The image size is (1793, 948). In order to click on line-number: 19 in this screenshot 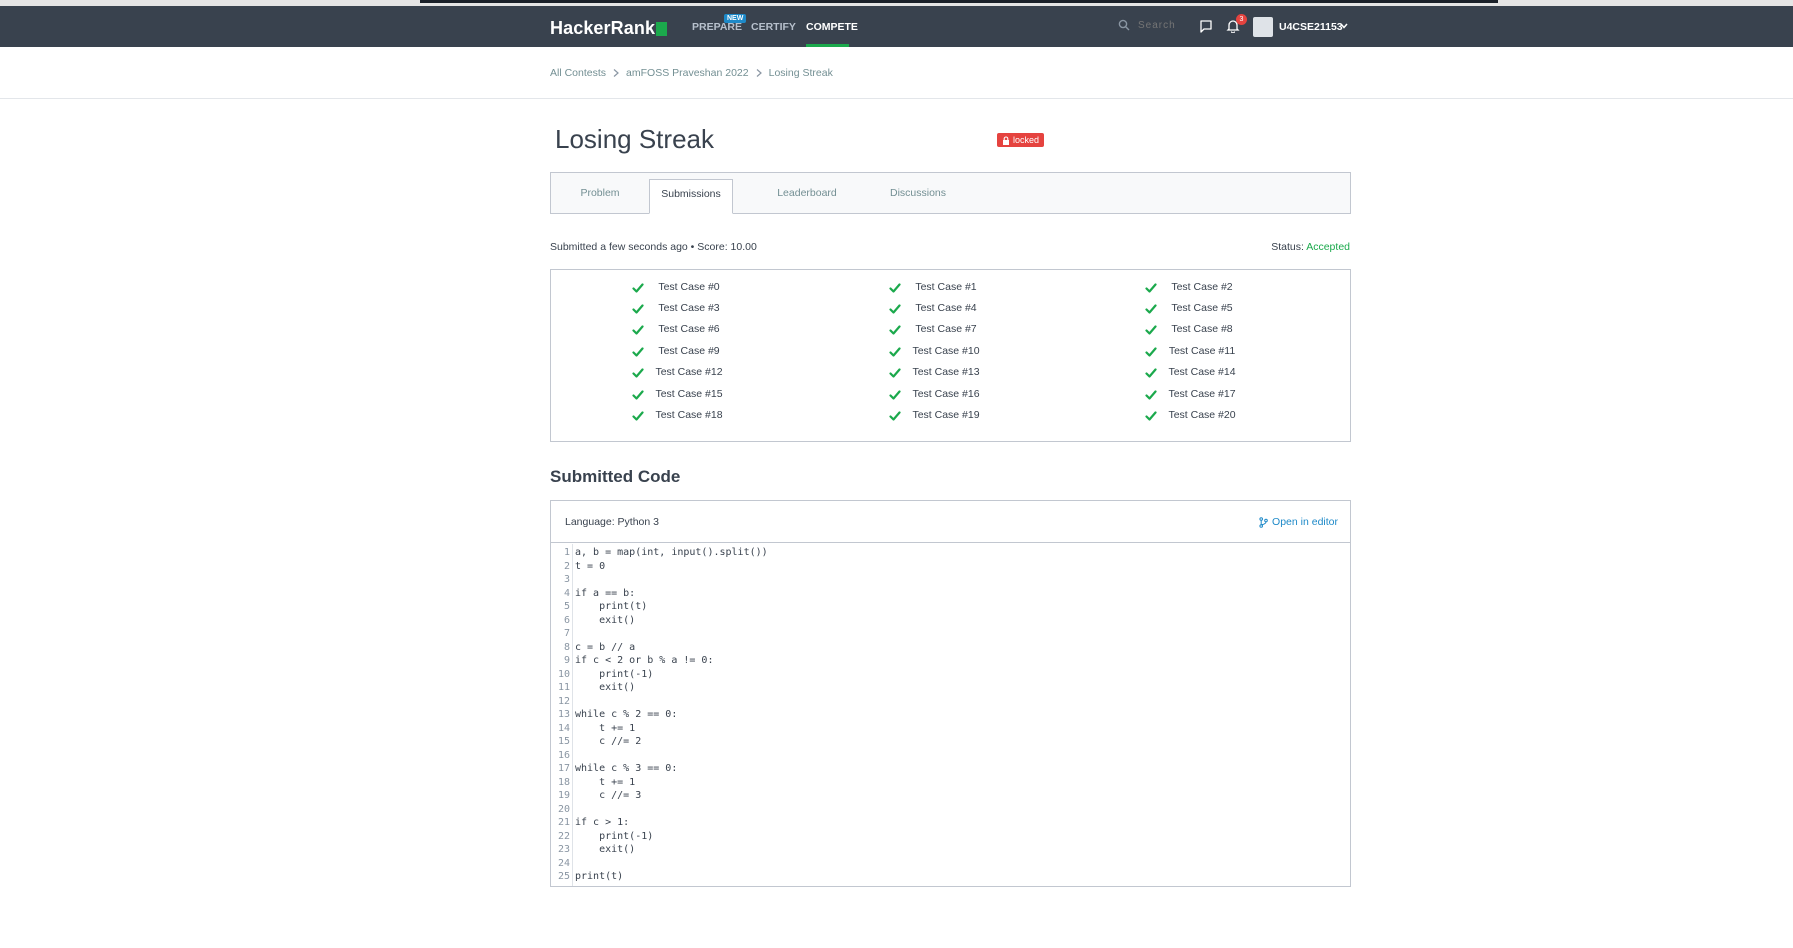, I will do `click(563, 795)`.